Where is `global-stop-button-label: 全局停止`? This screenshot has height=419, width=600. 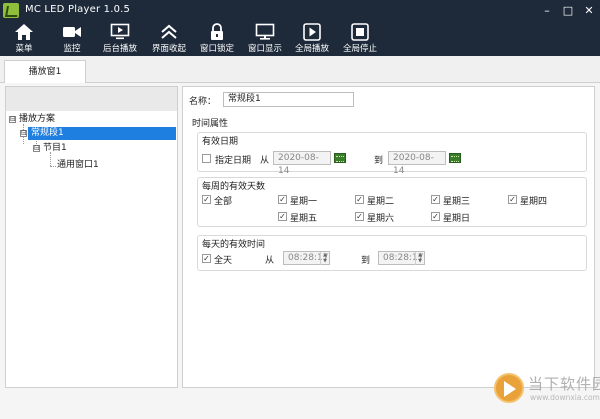
global-stop-button-label: 全局停止 is located at coordinates (359, 49).